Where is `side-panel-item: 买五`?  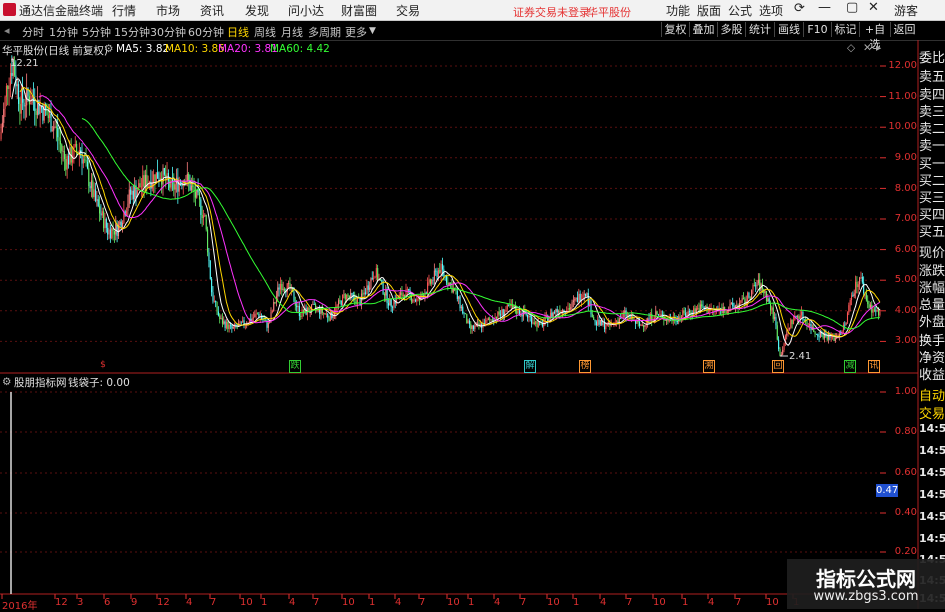
side-panel-item: 买五 is located at coordinates (932, 230).